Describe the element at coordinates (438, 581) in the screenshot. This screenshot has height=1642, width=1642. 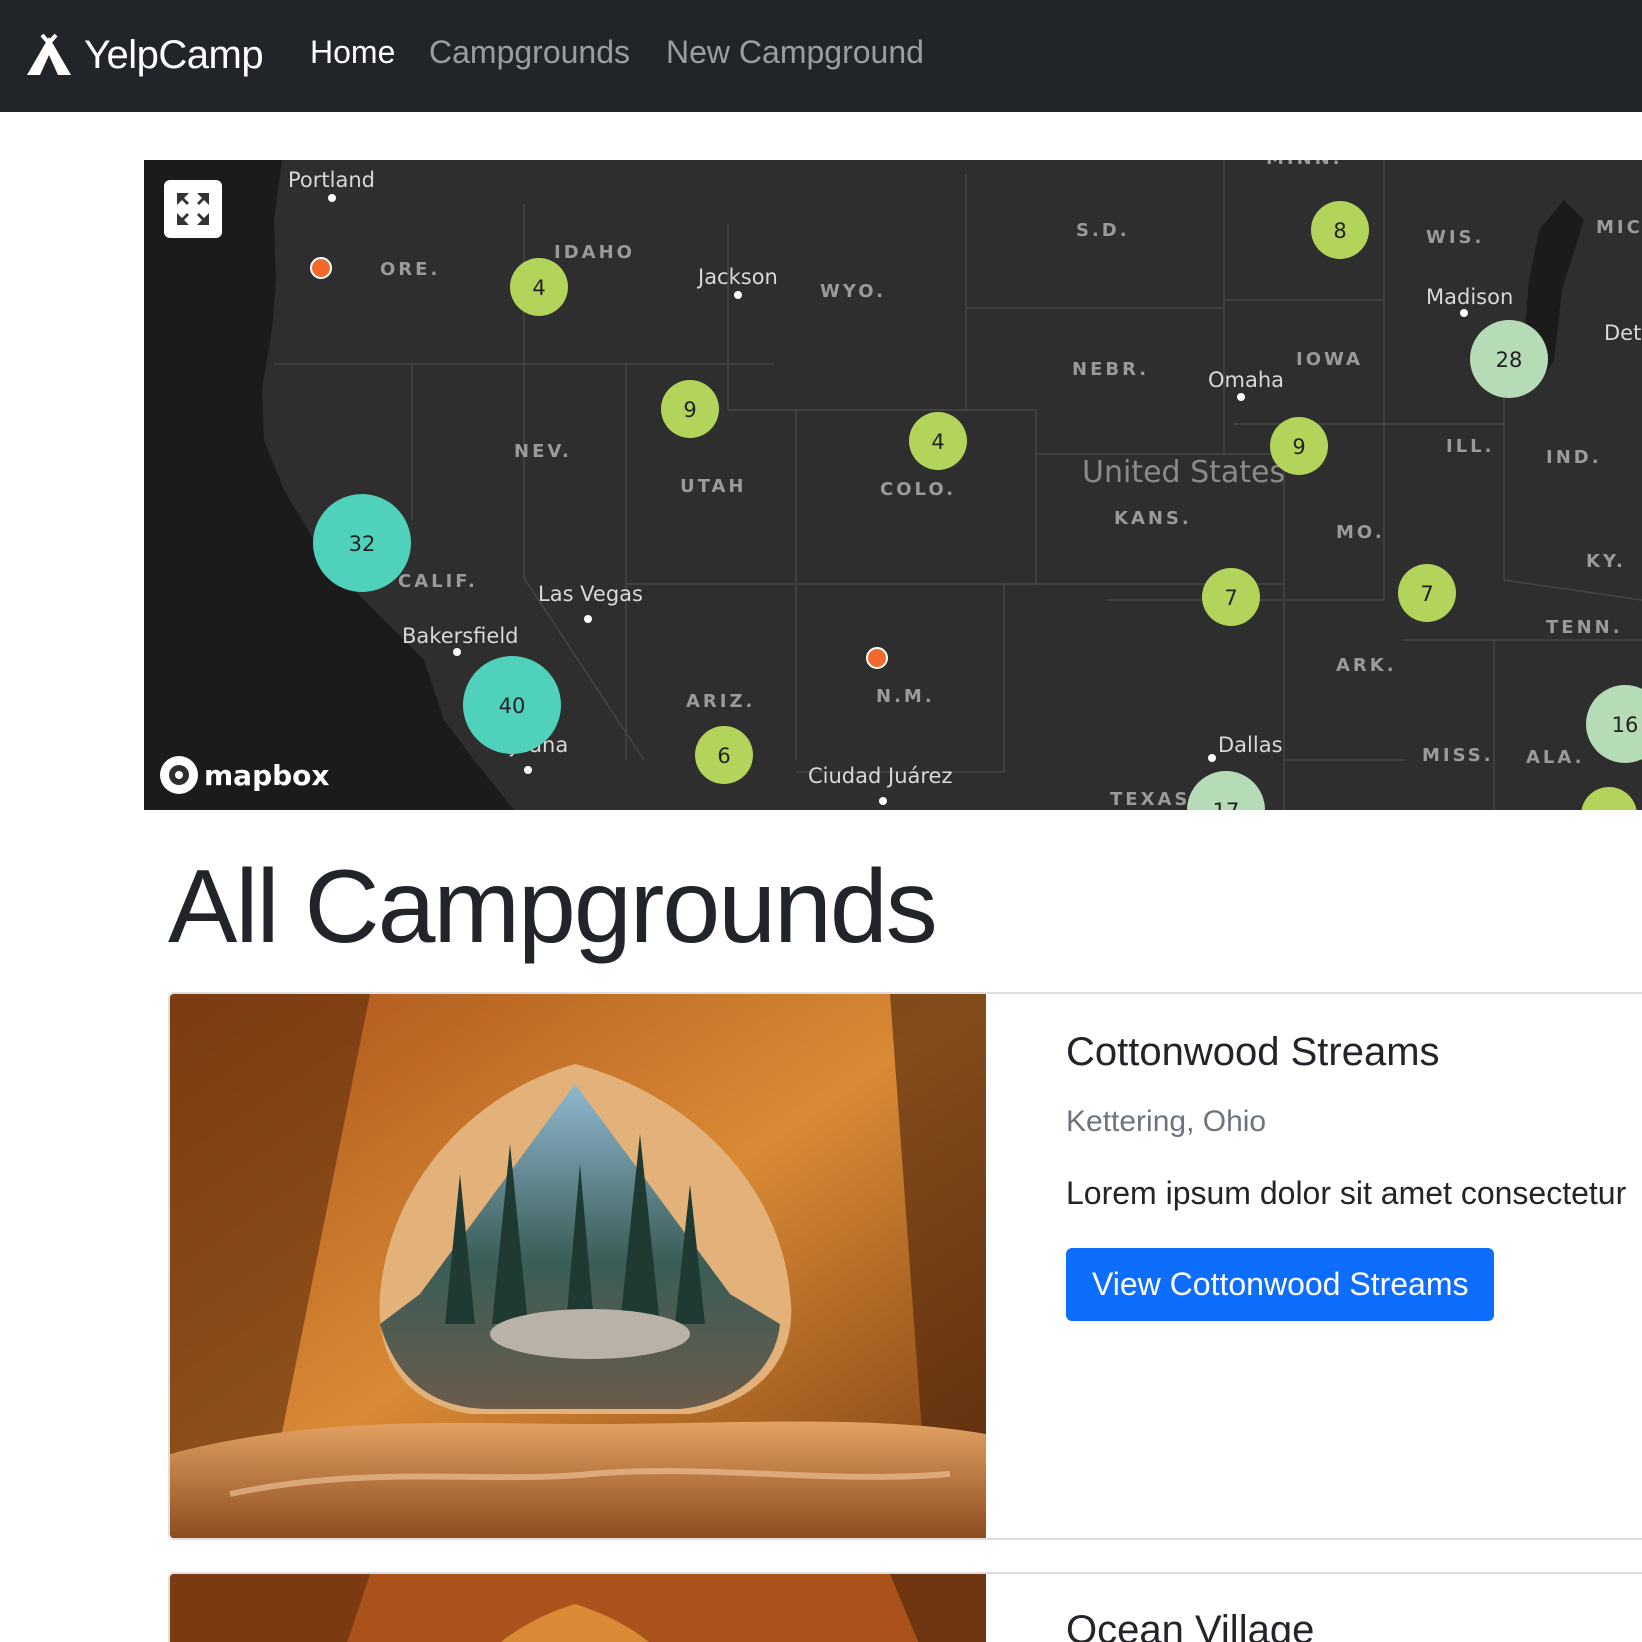
I see `state-label-california: CALIF.` at that location.